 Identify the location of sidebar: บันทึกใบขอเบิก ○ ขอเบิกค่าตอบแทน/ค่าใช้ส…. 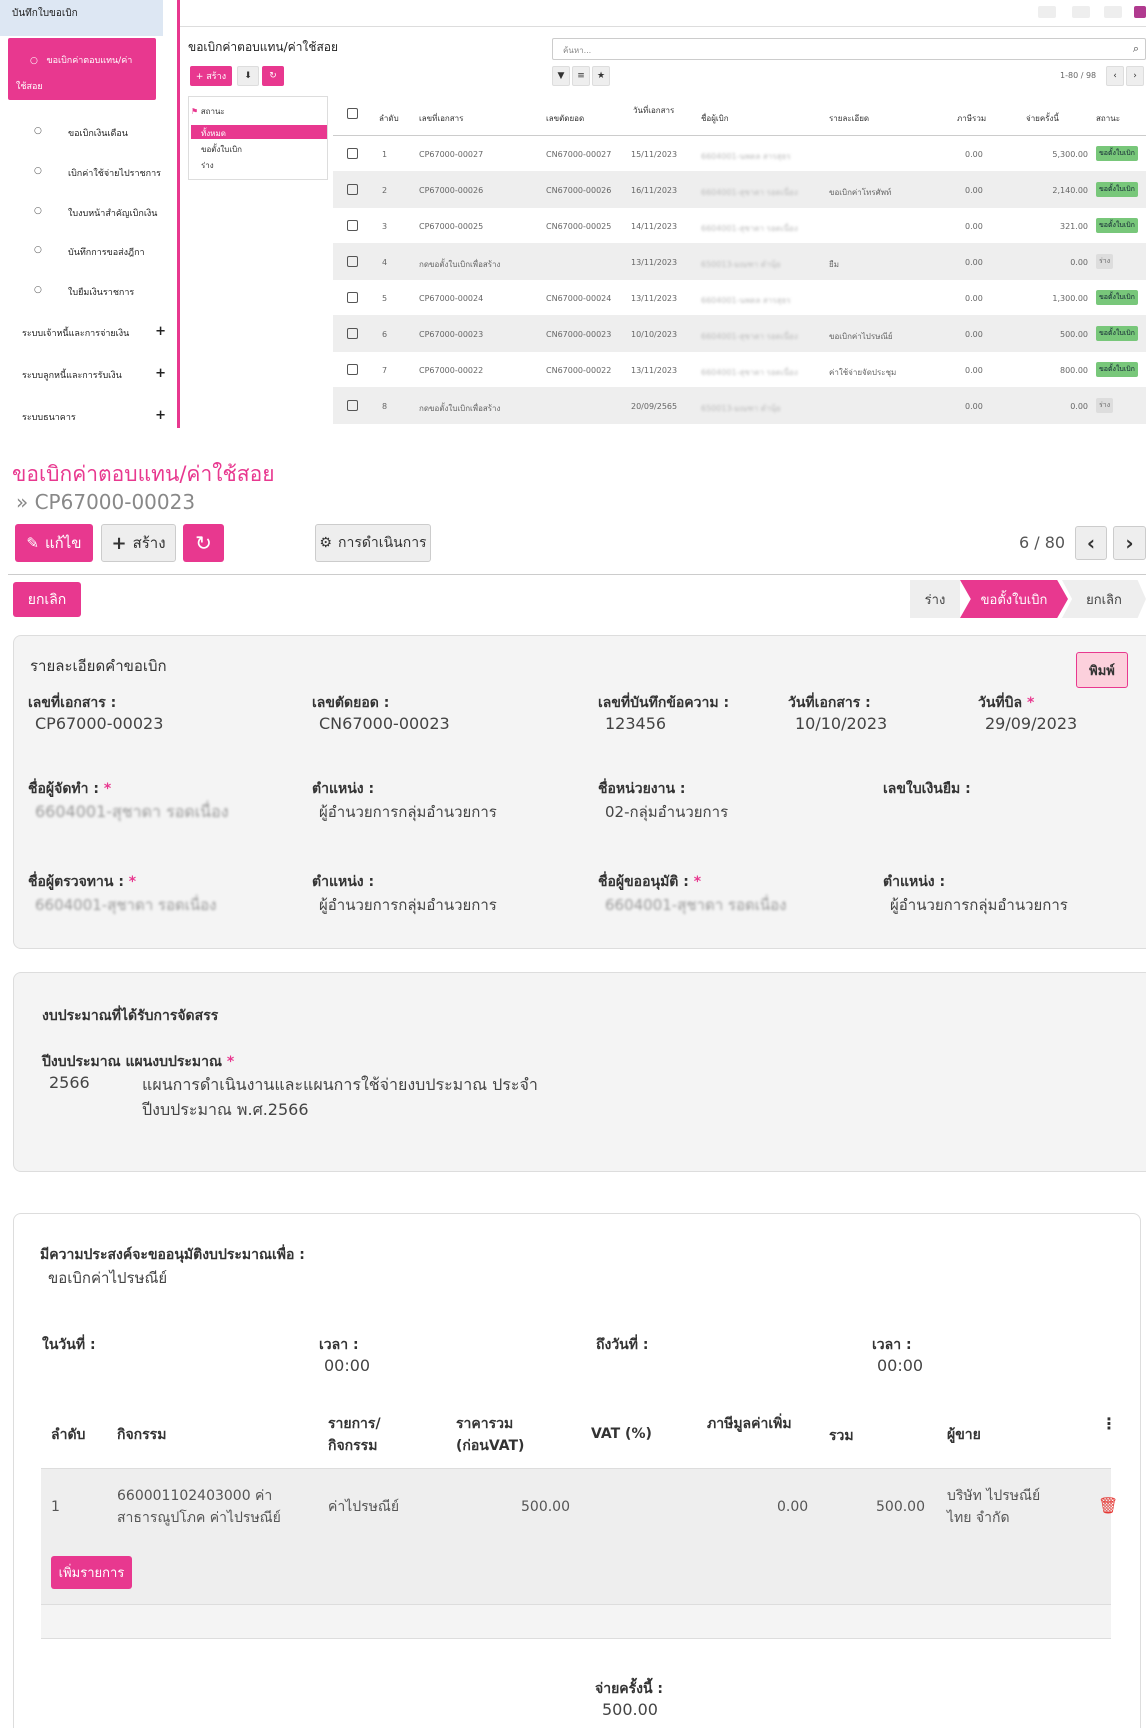
(90, 214).